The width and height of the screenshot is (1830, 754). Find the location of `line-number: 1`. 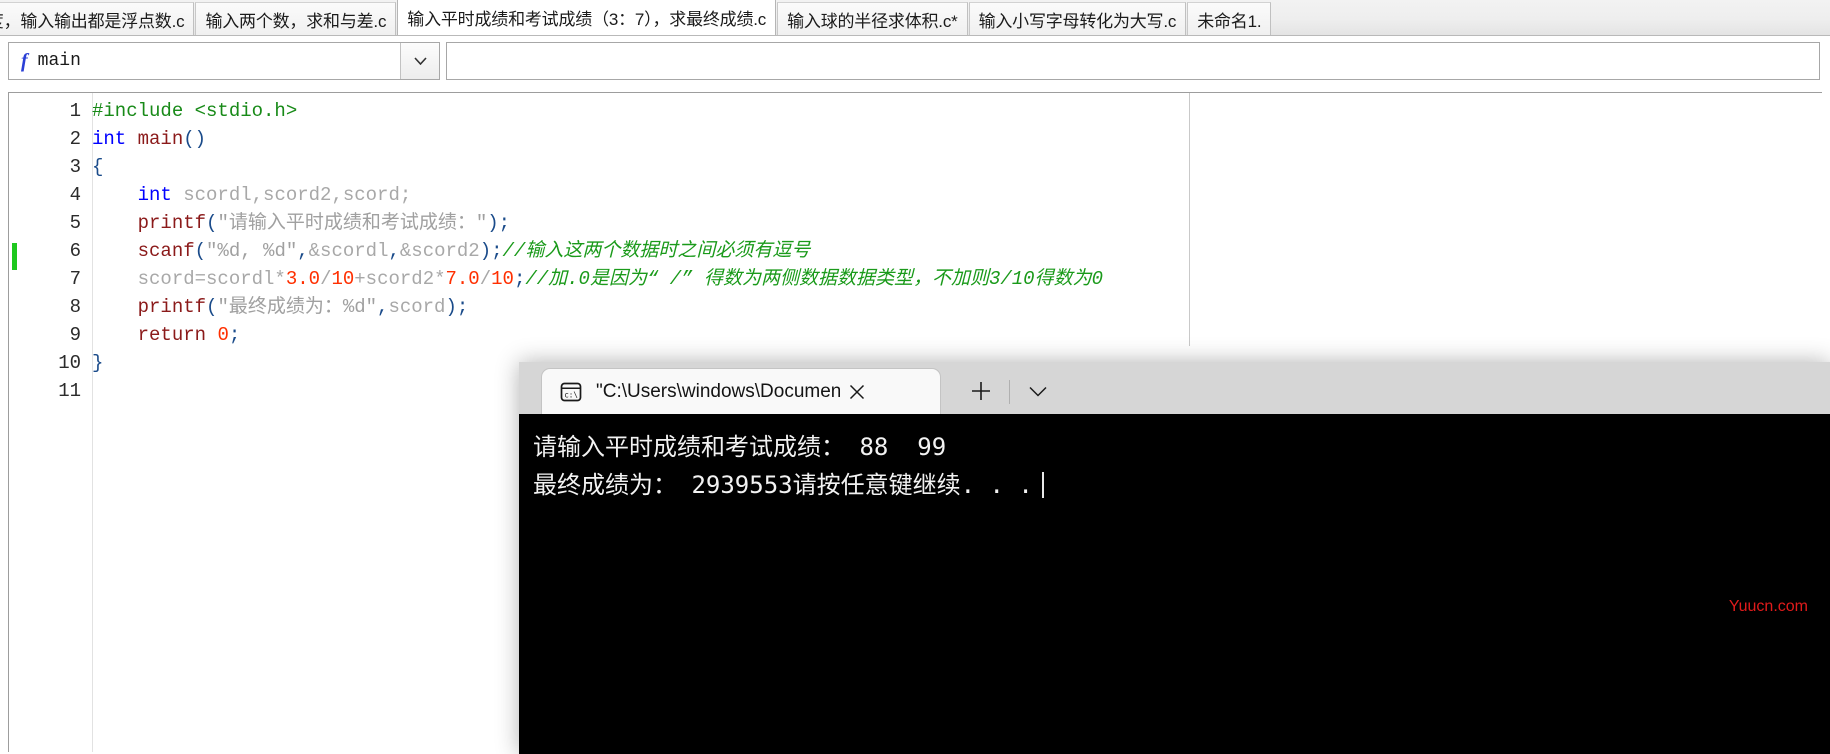

line-number: 1 is located at coordinates (75, 111).